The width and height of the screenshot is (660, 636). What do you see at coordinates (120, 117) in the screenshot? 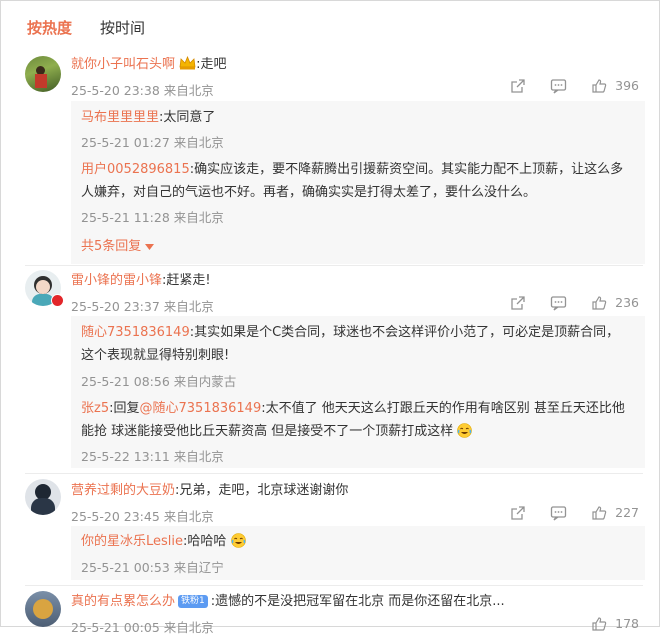
I see `reply-username: 马布里里里里` at bounding box center [120, 117].